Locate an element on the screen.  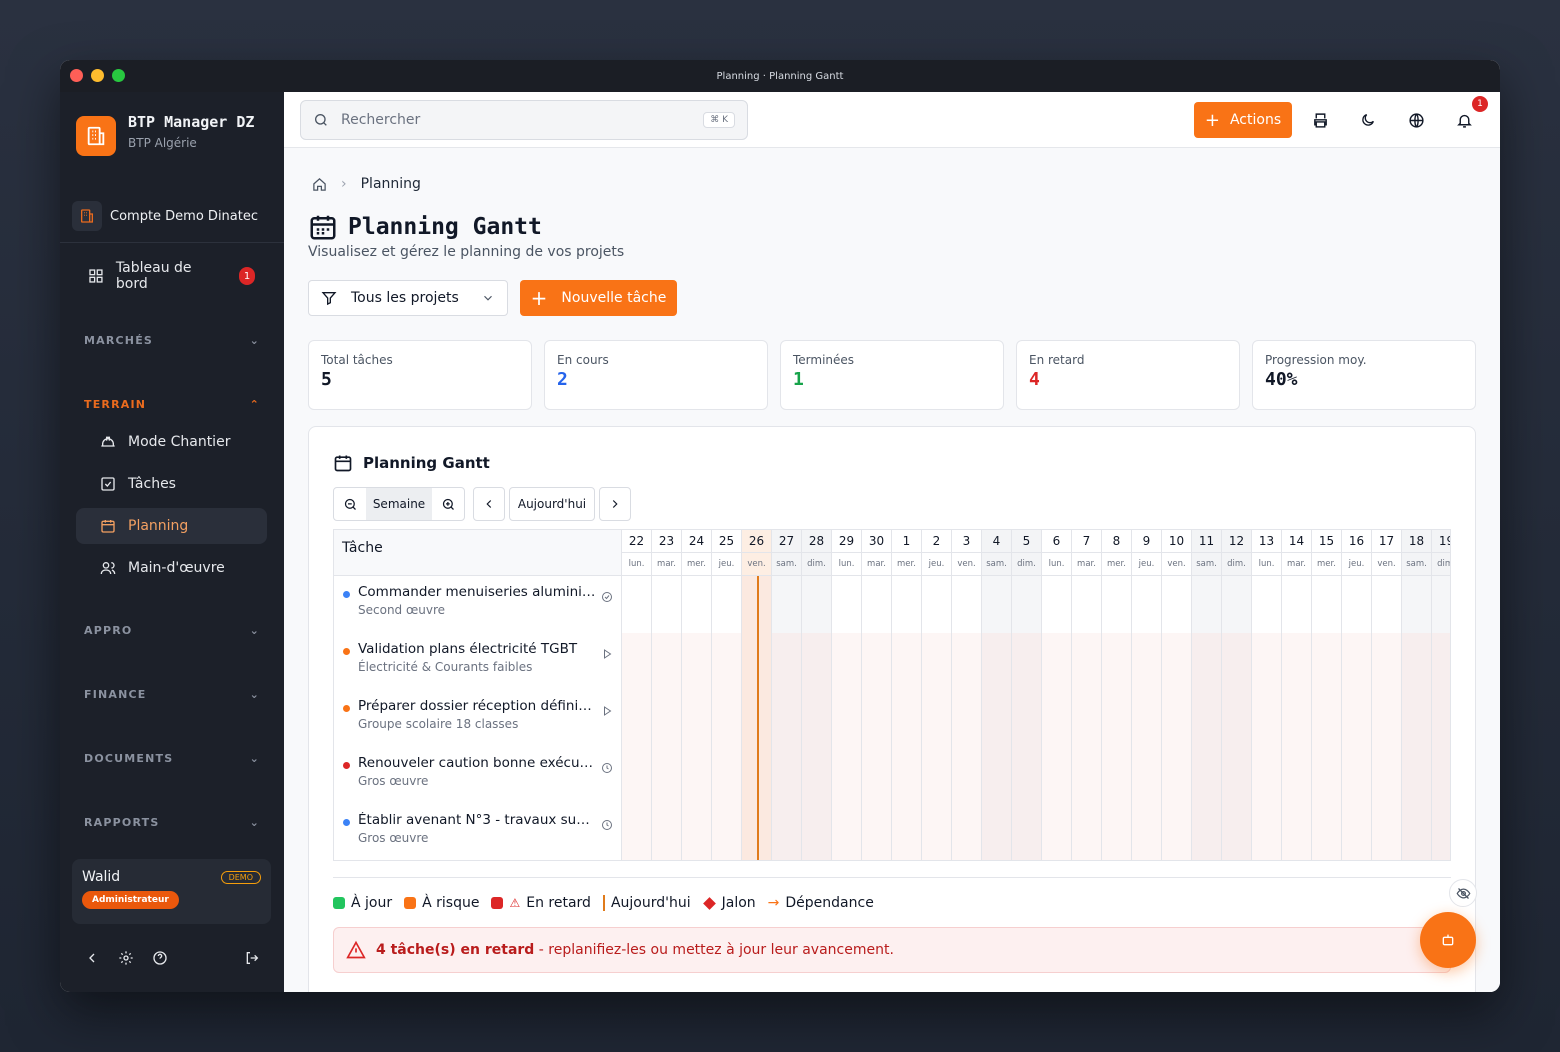
search-input: Rechercher ⌘ K is located at coordinates (524, 120).